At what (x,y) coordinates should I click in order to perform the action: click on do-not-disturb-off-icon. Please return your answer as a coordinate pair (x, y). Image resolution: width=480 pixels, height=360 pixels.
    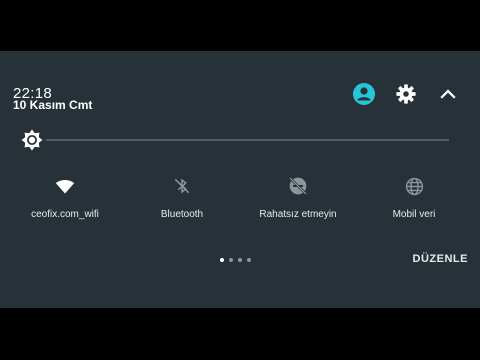
    Looking at the image, I should click on (298, 186).